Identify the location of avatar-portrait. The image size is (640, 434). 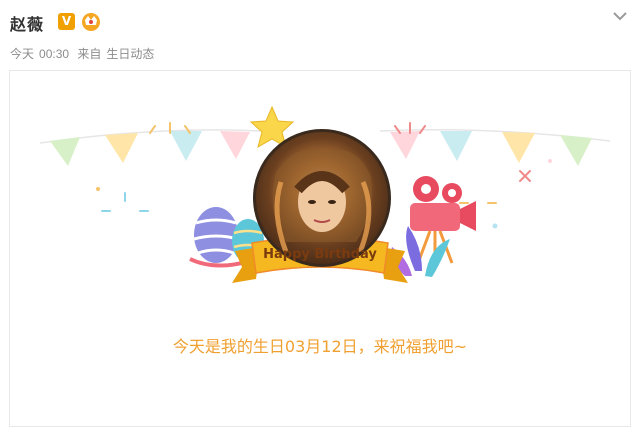
(322, 201).